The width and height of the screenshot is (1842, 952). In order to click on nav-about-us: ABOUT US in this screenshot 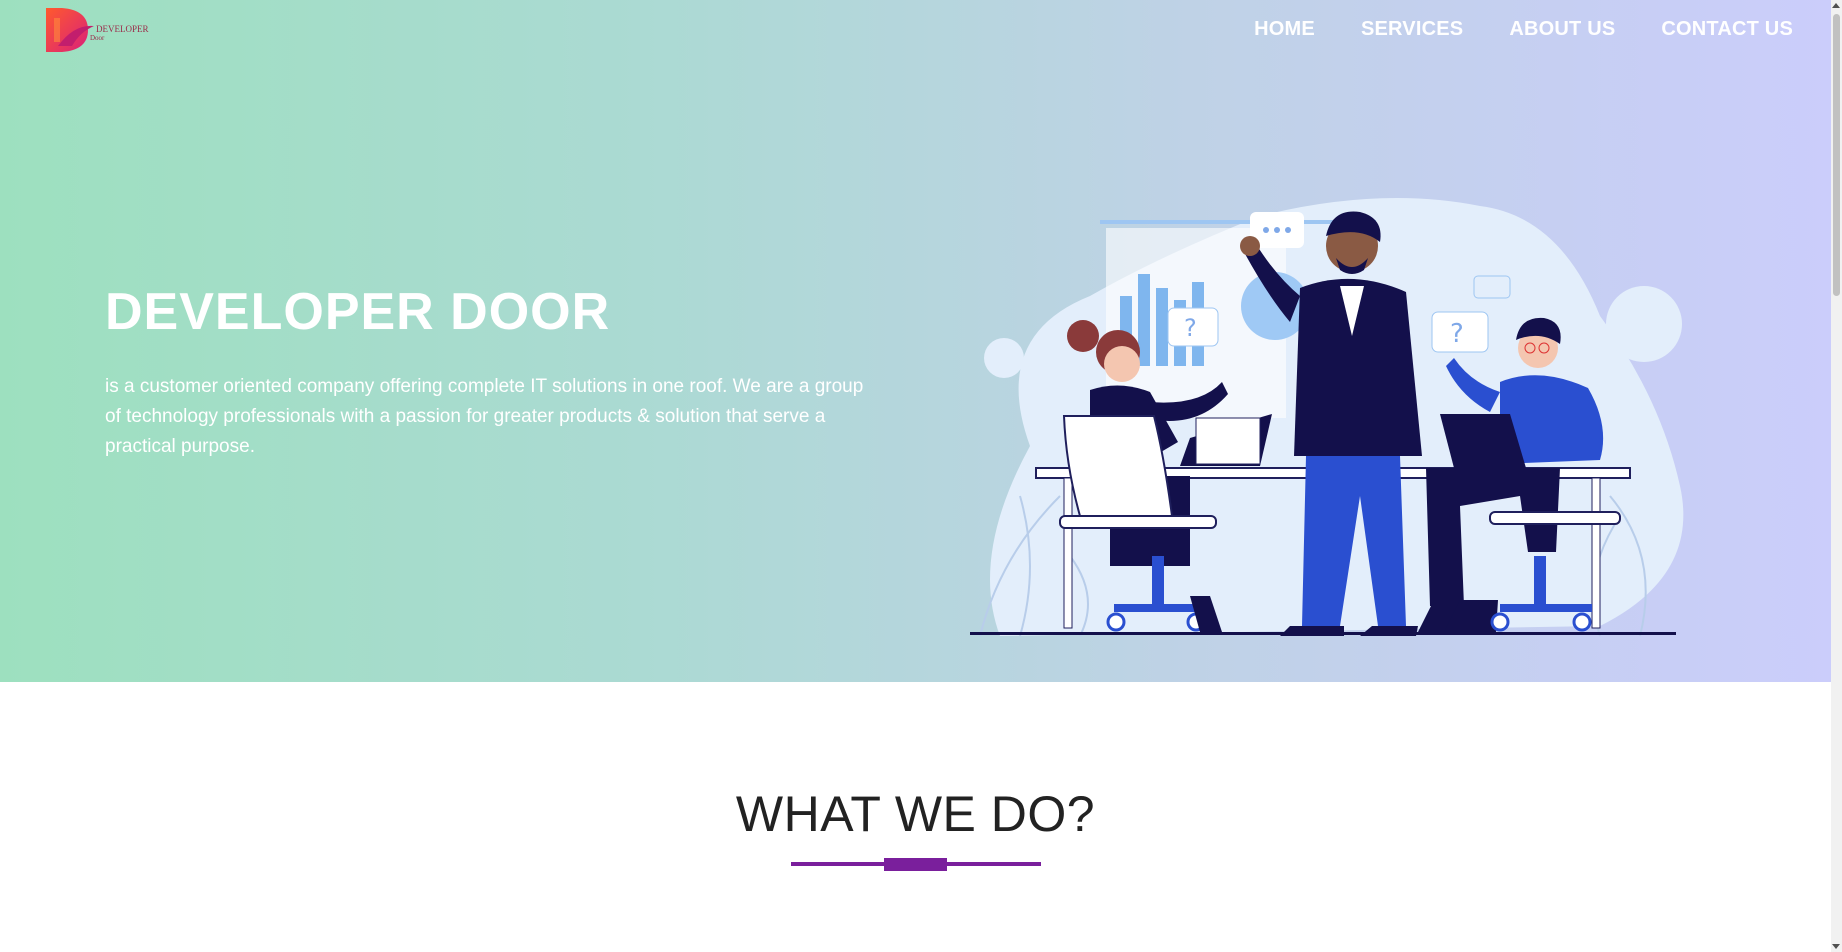, I will do `click(1562, 29)`.